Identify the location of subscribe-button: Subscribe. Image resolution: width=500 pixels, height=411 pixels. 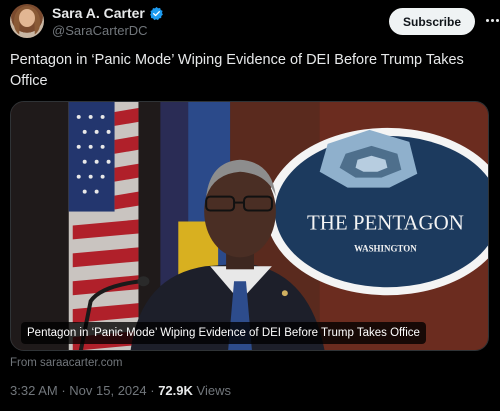
(432, 21).